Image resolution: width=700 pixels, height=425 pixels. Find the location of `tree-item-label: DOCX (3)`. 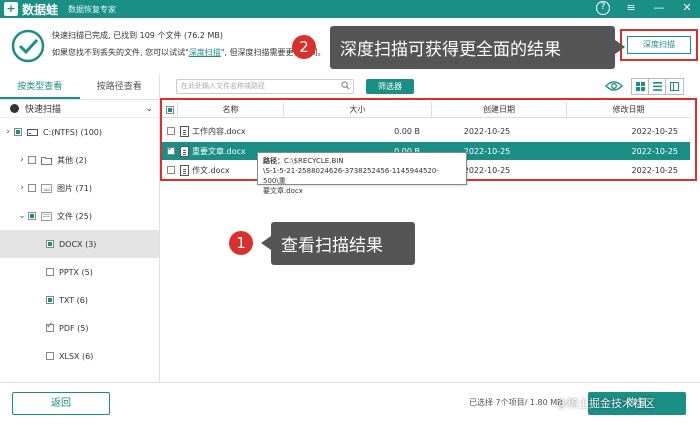

tree-item-label: DOCX (3) is located at coordinates (78, 244).